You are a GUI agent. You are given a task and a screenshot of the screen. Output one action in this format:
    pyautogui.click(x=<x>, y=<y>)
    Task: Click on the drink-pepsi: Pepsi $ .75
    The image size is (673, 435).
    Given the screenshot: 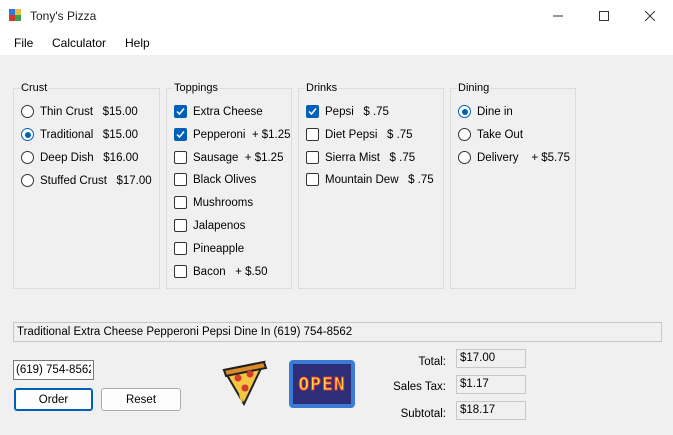 What is the action you would take?
    pyautogui.click(x=347, y=111)
    